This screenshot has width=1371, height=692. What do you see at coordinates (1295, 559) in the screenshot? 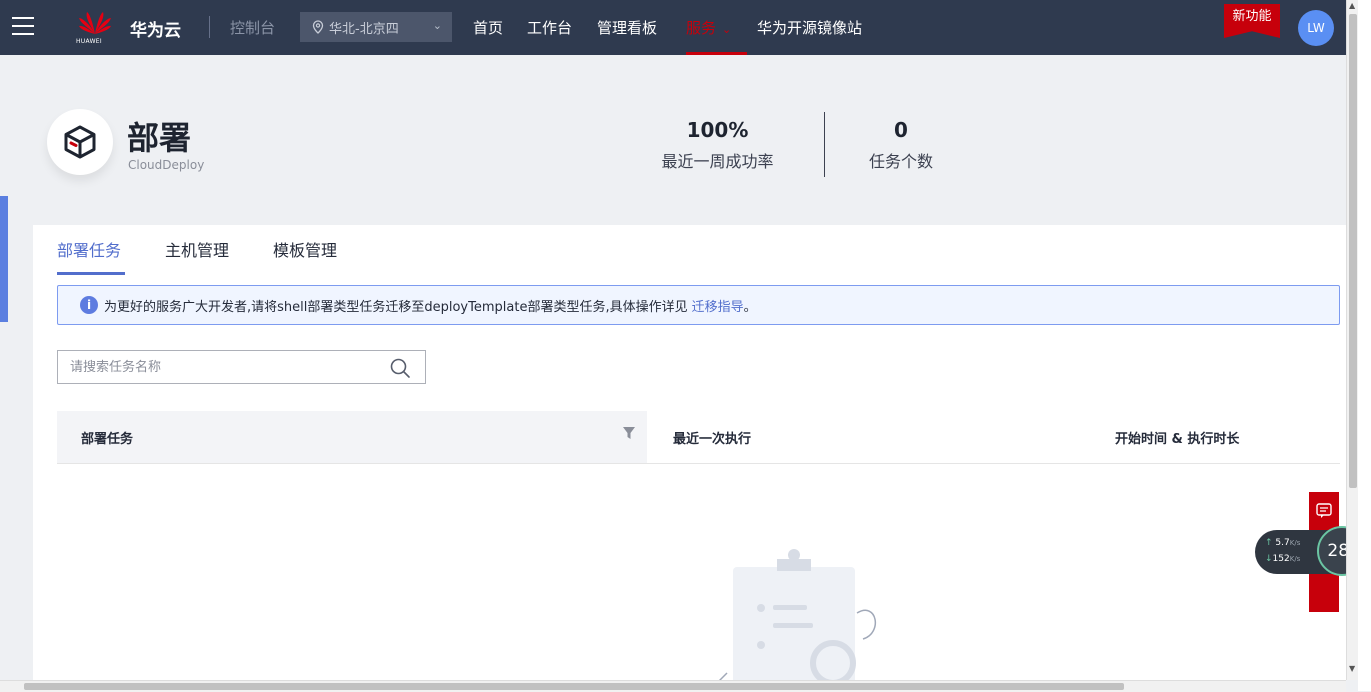
I see `download-speed-unit: K/s` at bounding box center [1295, 559].